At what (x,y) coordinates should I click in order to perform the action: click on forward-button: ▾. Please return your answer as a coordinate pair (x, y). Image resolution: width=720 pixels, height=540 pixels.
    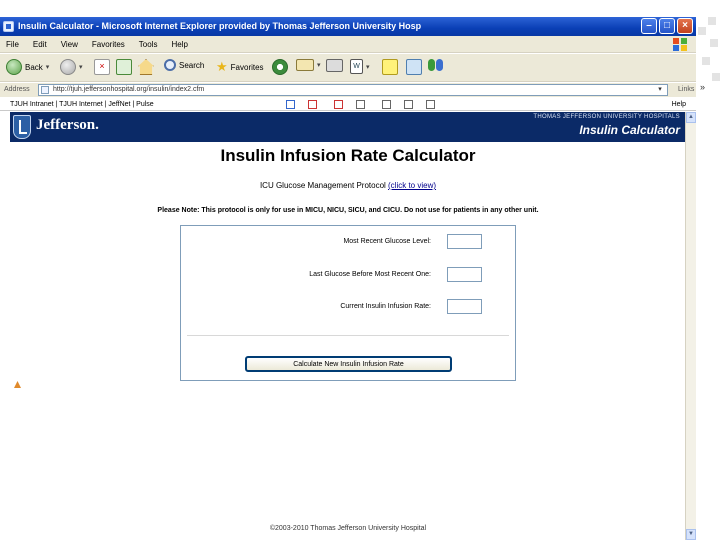
    Looking at the image, I should click on (71, 67).